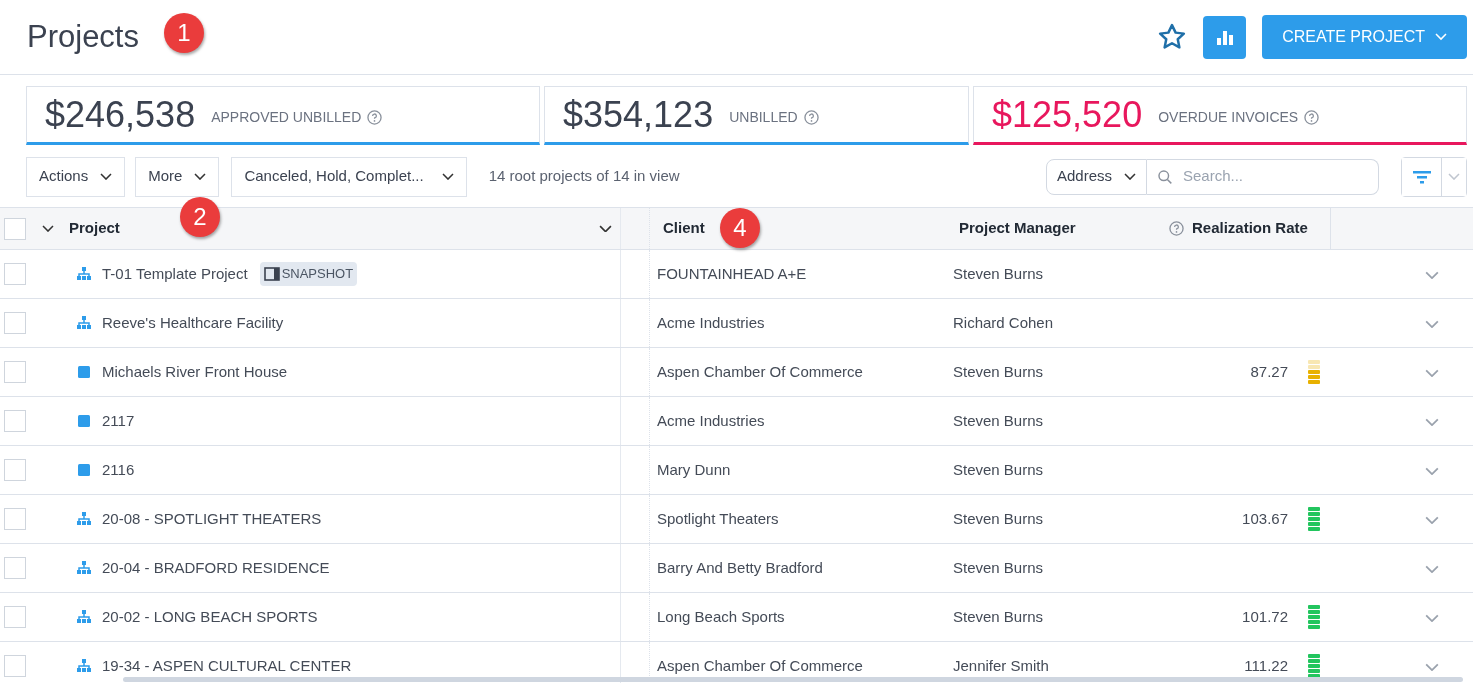 This screenshot has height=683, width=1473. What do you see at coordinates (212, 519) in the screenshot?
I see `project-name: 20-08 - SPOTLIGHT THEATERS` at bounding box center [212, 519].